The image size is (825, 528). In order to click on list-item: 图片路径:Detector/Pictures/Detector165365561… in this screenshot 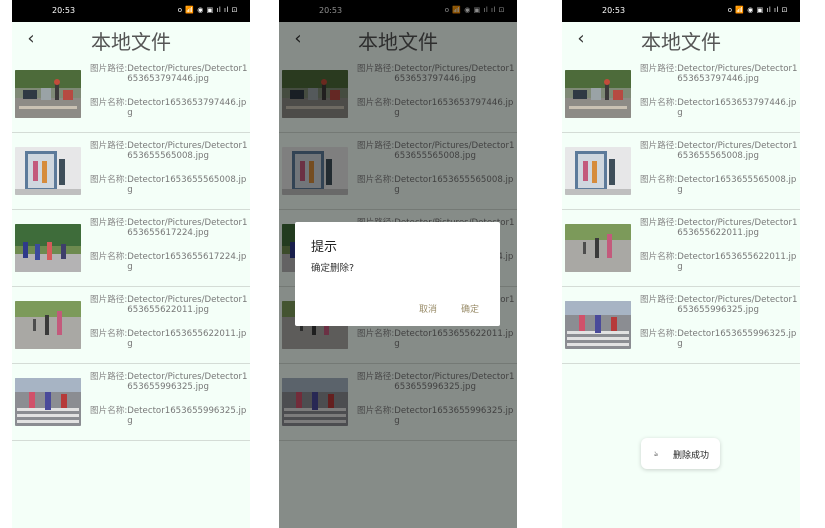, I will do `click(131, 248)`.